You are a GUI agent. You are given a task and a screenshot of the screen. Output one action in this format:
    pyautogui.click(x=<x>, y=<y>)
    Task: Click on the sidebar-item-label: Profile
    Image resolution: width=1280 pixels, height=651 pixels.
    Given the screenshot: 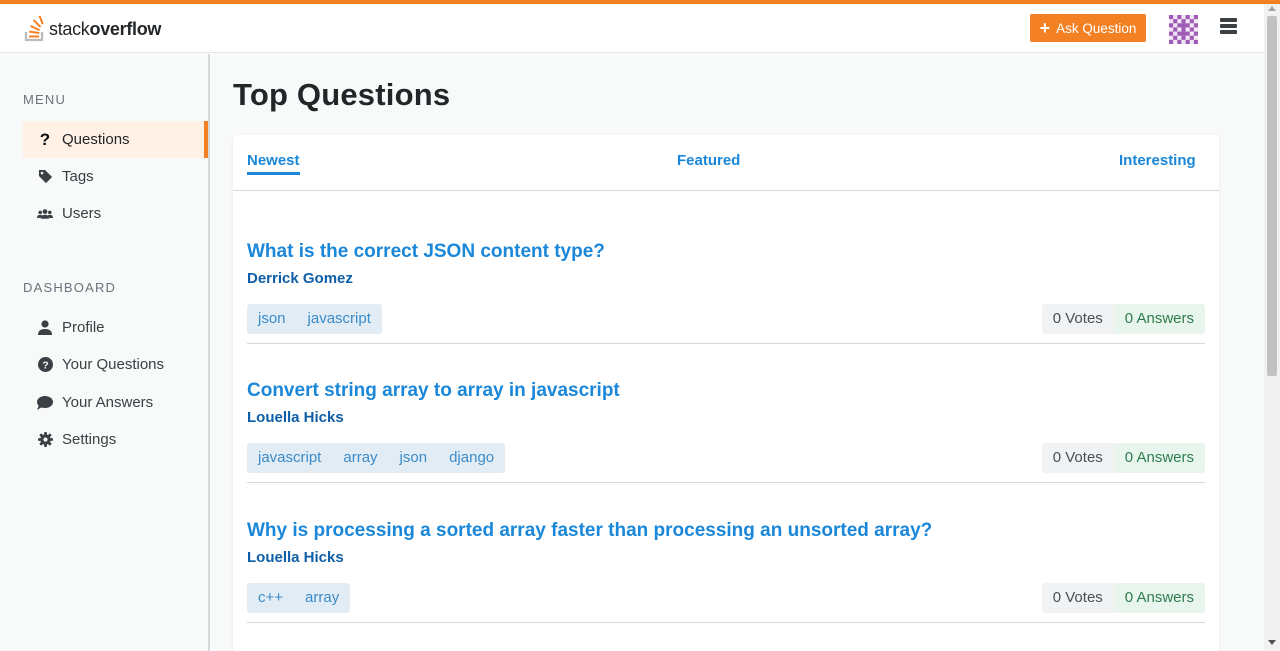 What is the action you would take?
    pyautogui.click(x=83, y=327)
    